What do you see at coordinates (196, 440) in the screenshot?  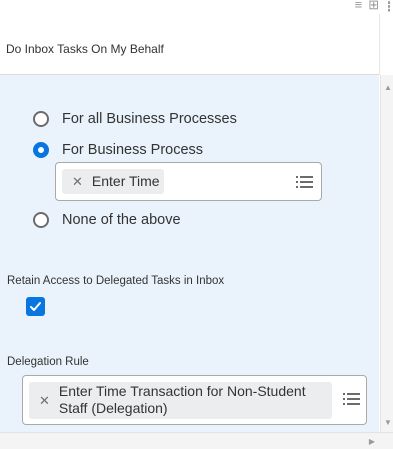 I see `horizontal-scrollbar: ▶` at bounding box center [196, 440].